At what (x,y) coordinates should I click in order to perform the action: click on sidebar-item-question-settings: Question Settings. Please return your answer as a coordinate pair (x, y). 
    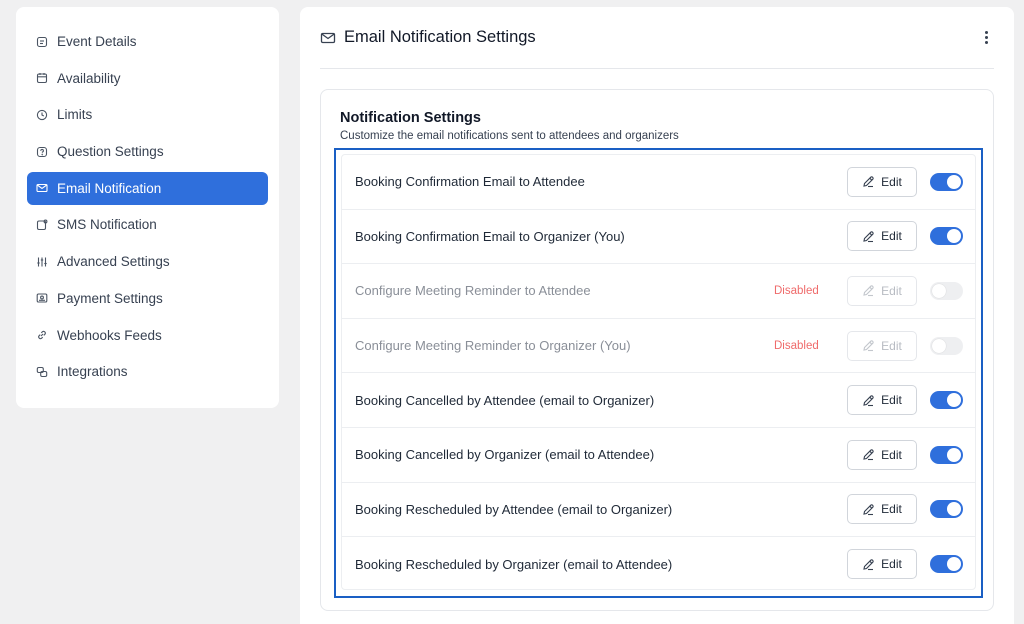
    Looking at the image, I should click on (147, 151).